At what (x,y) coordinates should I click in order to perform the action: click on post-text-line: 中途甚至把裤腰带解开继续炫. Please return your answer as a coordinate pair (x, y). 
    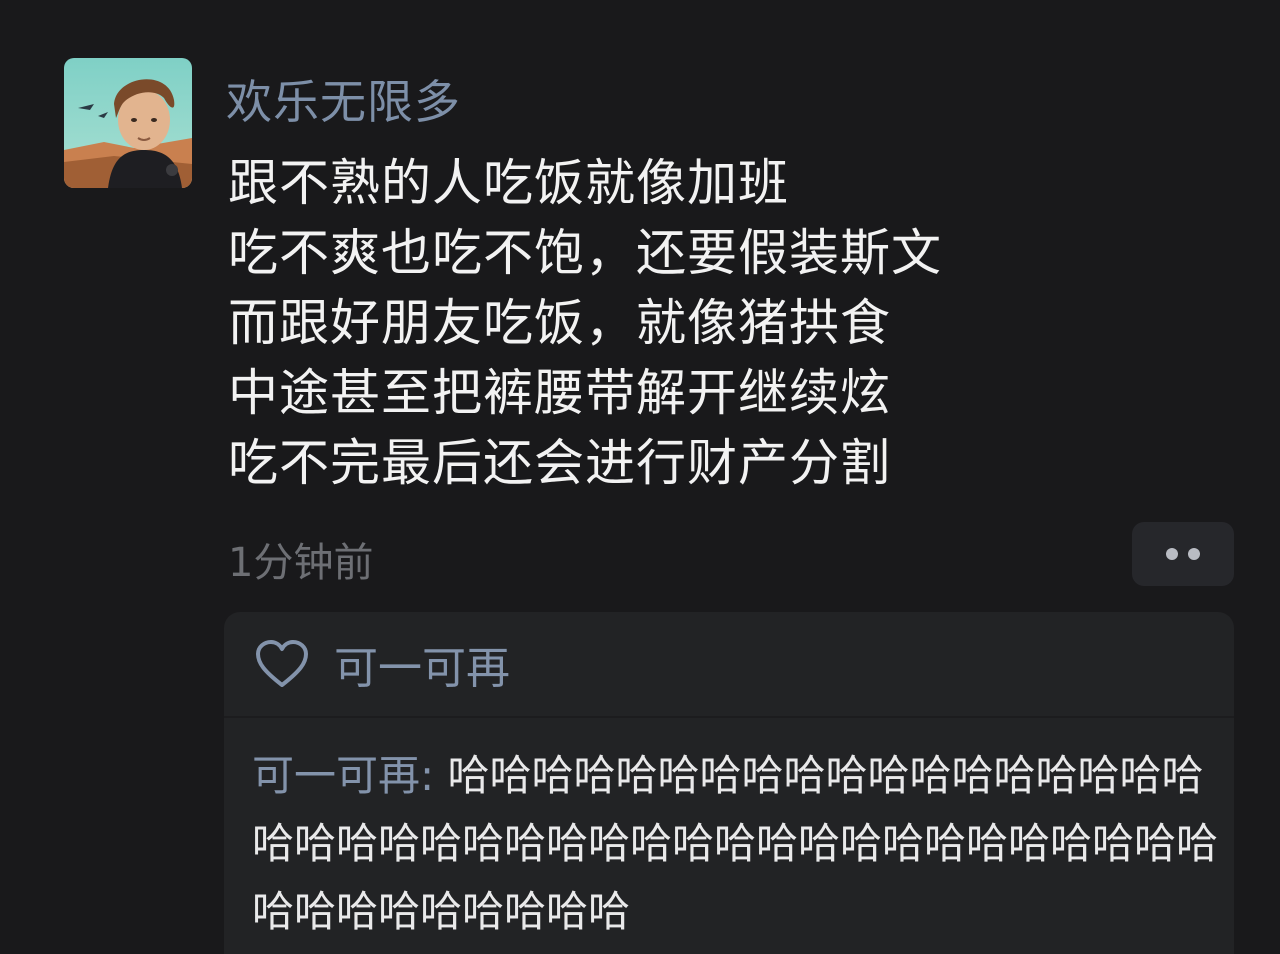
    Looking at the image, I should click on (559, 393).